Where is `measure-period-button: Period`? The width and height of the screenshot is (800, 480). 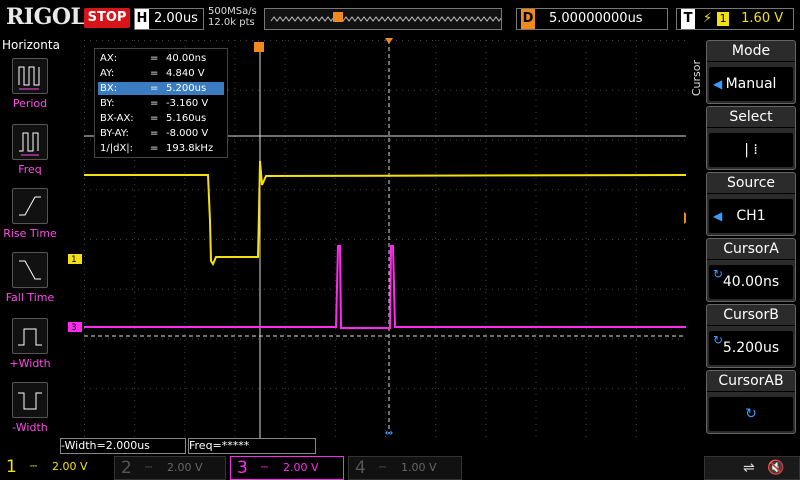 measure-period-button: Period is located at coordinates (30, 84).